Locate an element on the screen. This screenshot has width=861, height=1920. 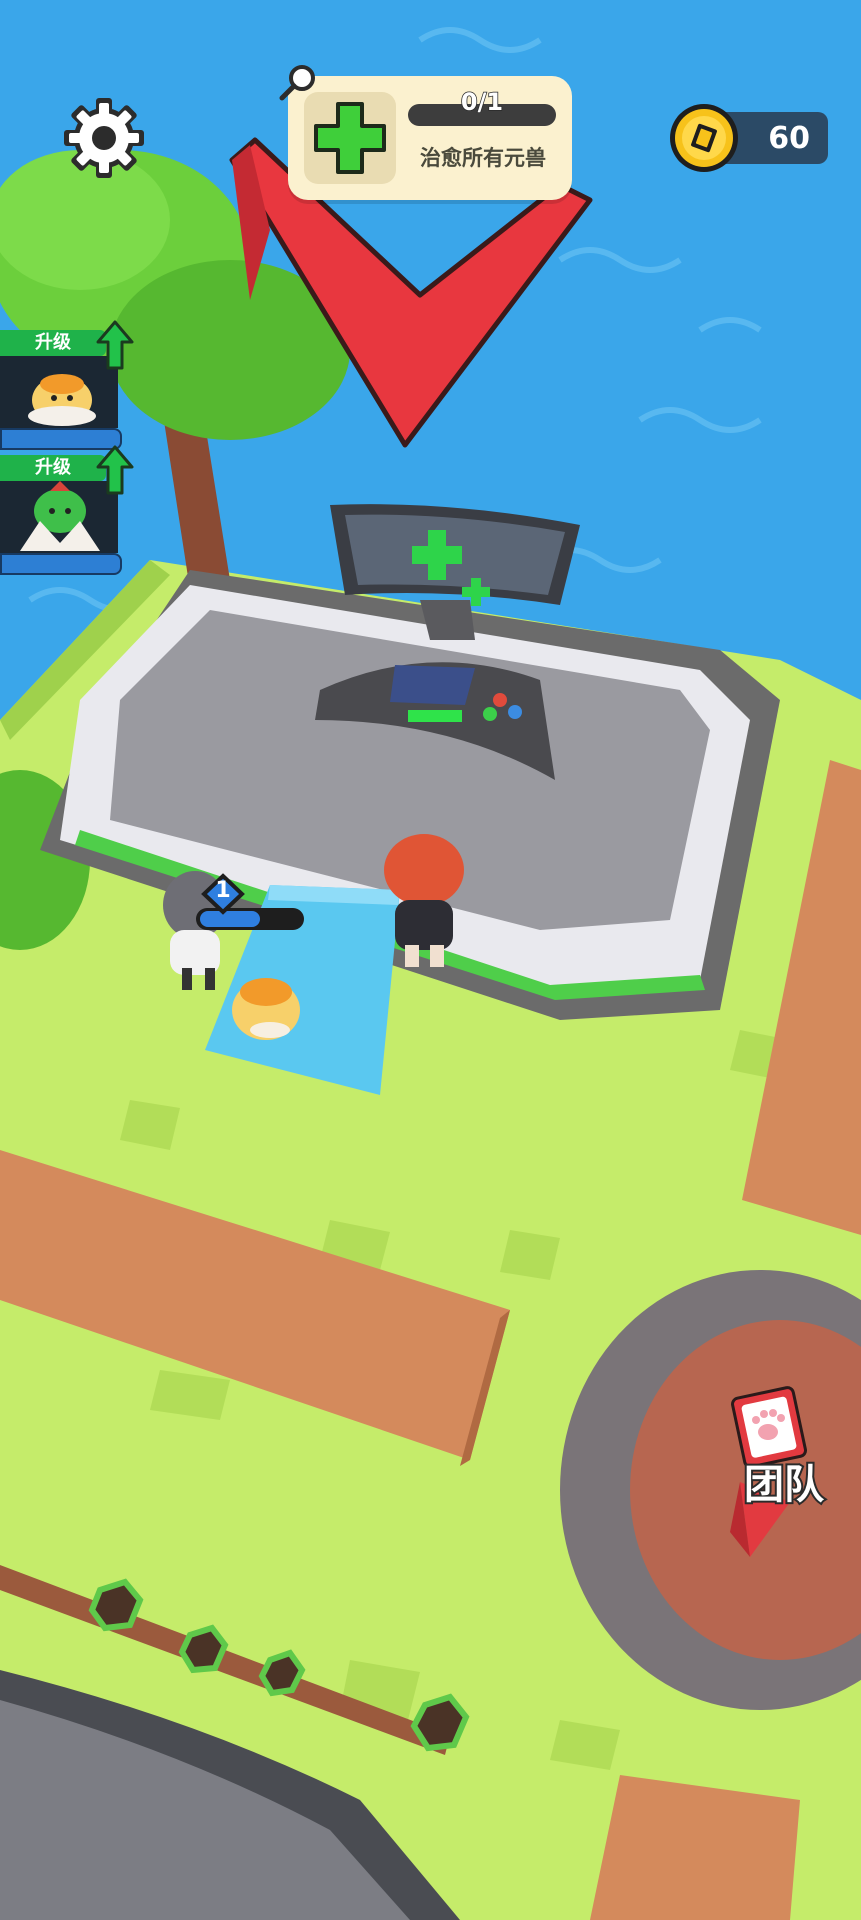
coin-amount: 60 is located at coordinates (789, 138).